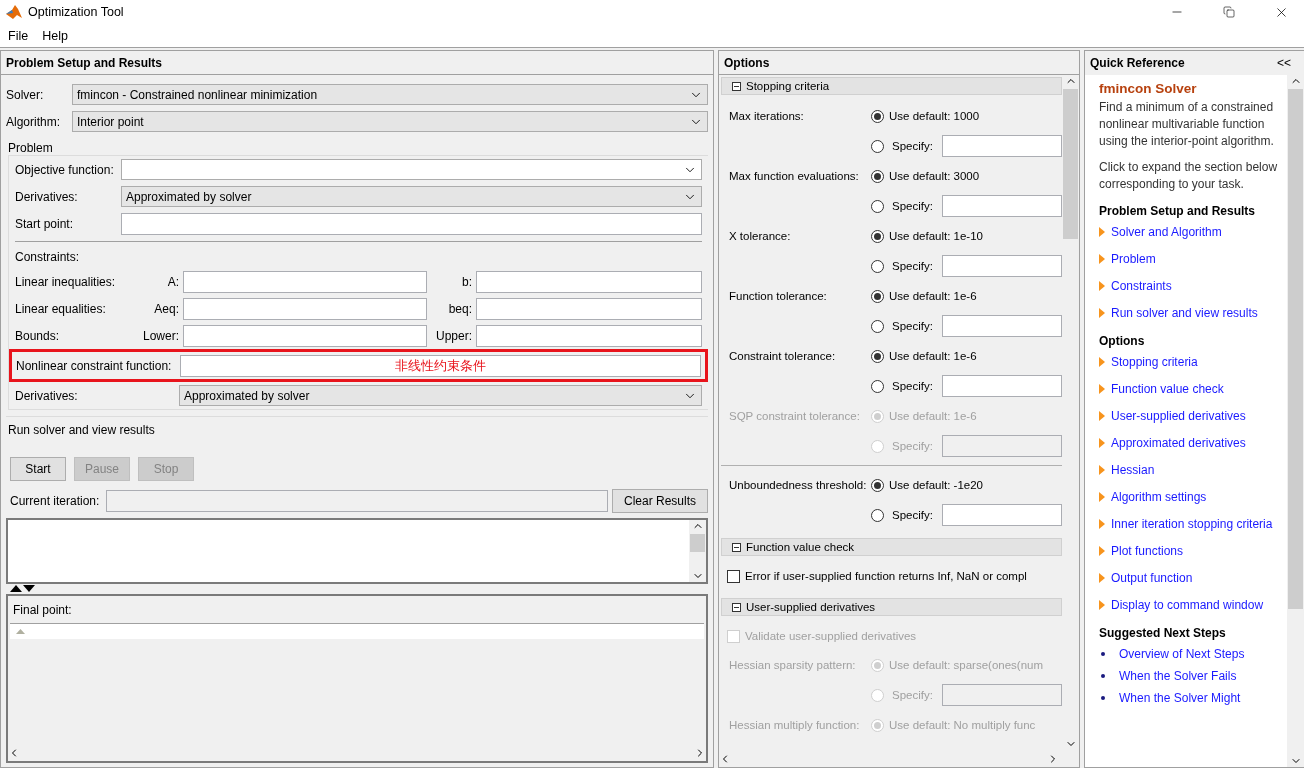 The height and width of the screenshot is (768, 1304). Describe the element at coordinates (440, 365) in the screenshot. I see `input-field: 非线性约束条件` at that location.